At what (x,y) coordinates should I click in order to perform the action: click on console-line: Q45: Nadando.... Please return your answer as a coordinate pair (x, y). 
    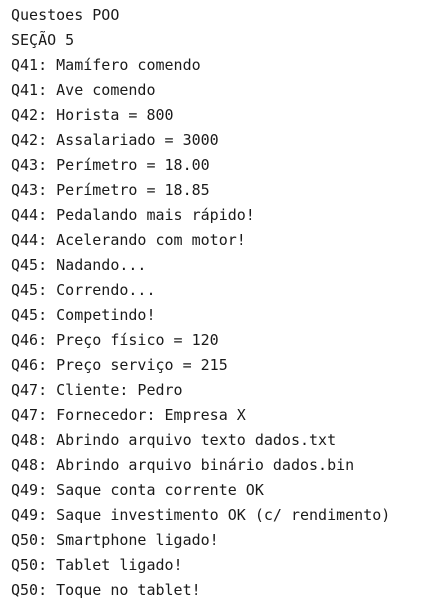
    Looking at the image, I should click on (79, 265).